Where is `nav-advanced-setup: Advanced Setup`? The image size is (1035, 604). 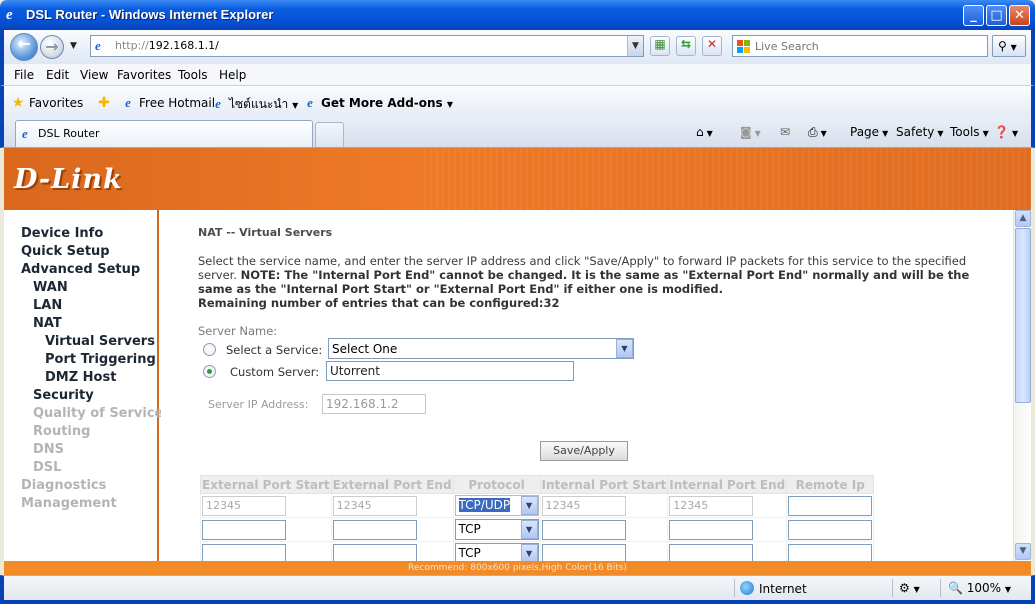
nav-advanced-setup: Advanced Setup is located at coordinates (80, 269).